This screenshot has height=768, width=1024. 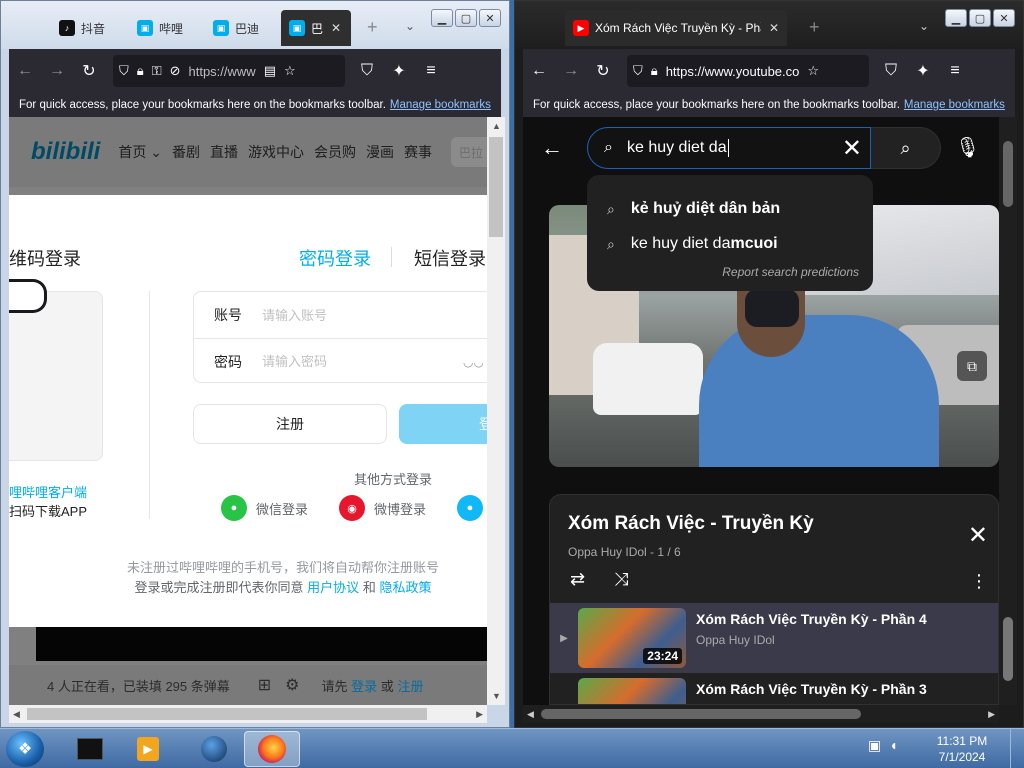 I want to click on tab-password-login: 密码登录, so click(x=335, y=258).